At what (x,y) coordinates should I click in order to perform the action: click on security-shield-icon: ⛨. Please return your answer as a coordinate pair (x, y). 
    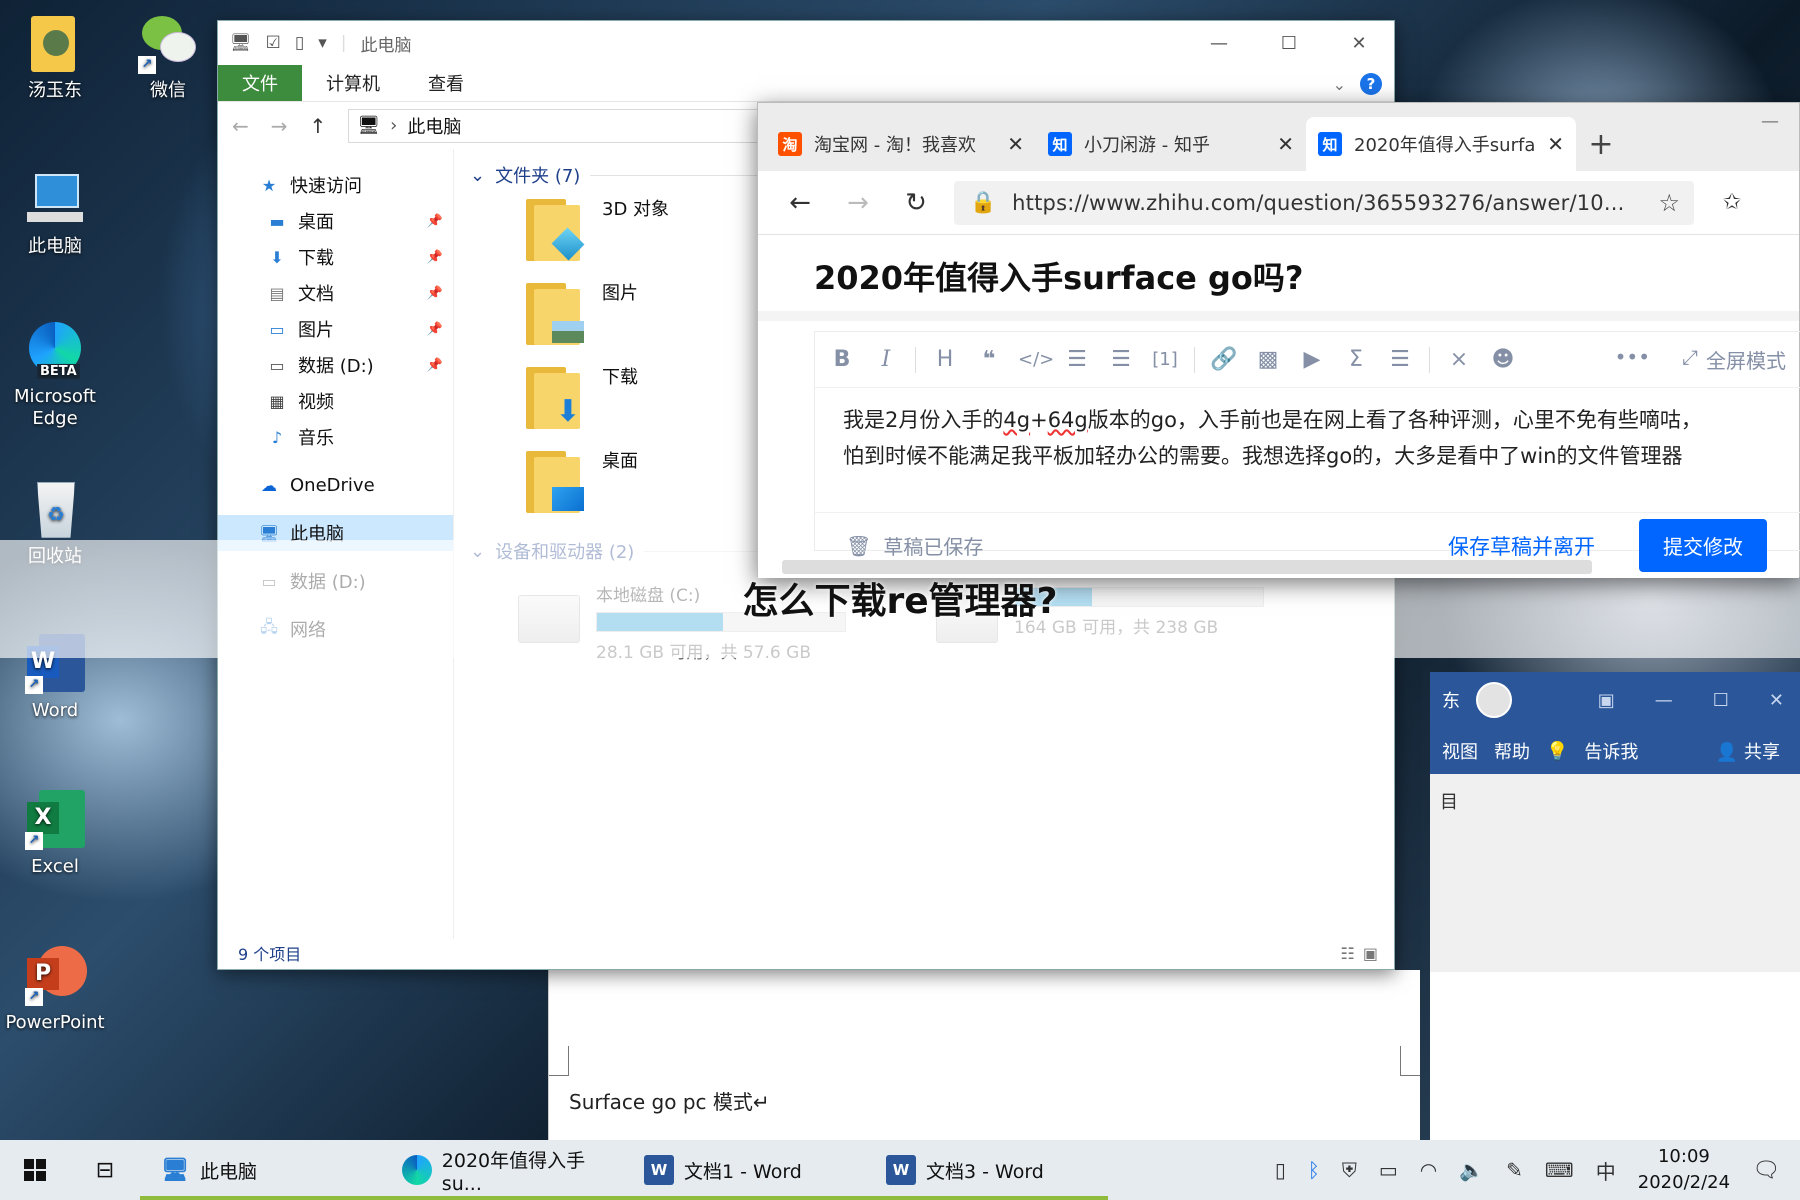
    Looking at the image, I should click on (1349, 1170).